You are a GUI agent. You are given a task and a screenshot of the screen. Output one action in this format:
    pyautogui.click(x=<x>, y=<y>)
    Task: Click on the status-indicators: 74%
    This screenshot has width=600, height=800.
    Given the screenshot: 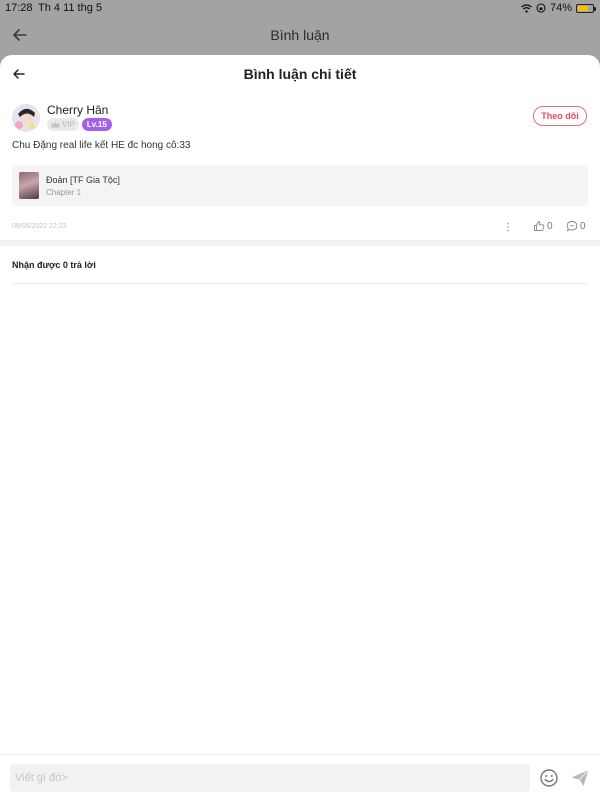 What is the action you would take?
    pyautogui.click(x=558, y=8)
    